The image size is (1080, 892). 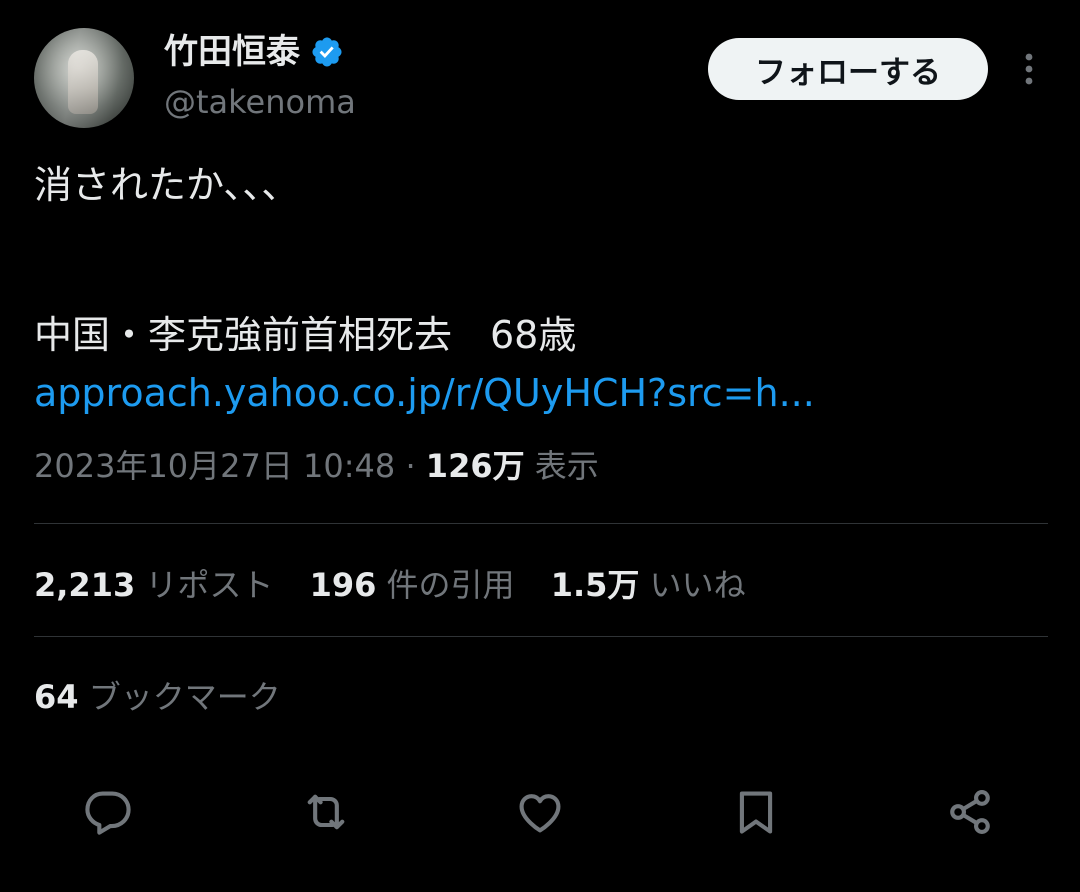 What do you see at coordinates (56, 697) in the screenshot?
I see `bookmarks-count: 64` at bounding box center [56, 697].